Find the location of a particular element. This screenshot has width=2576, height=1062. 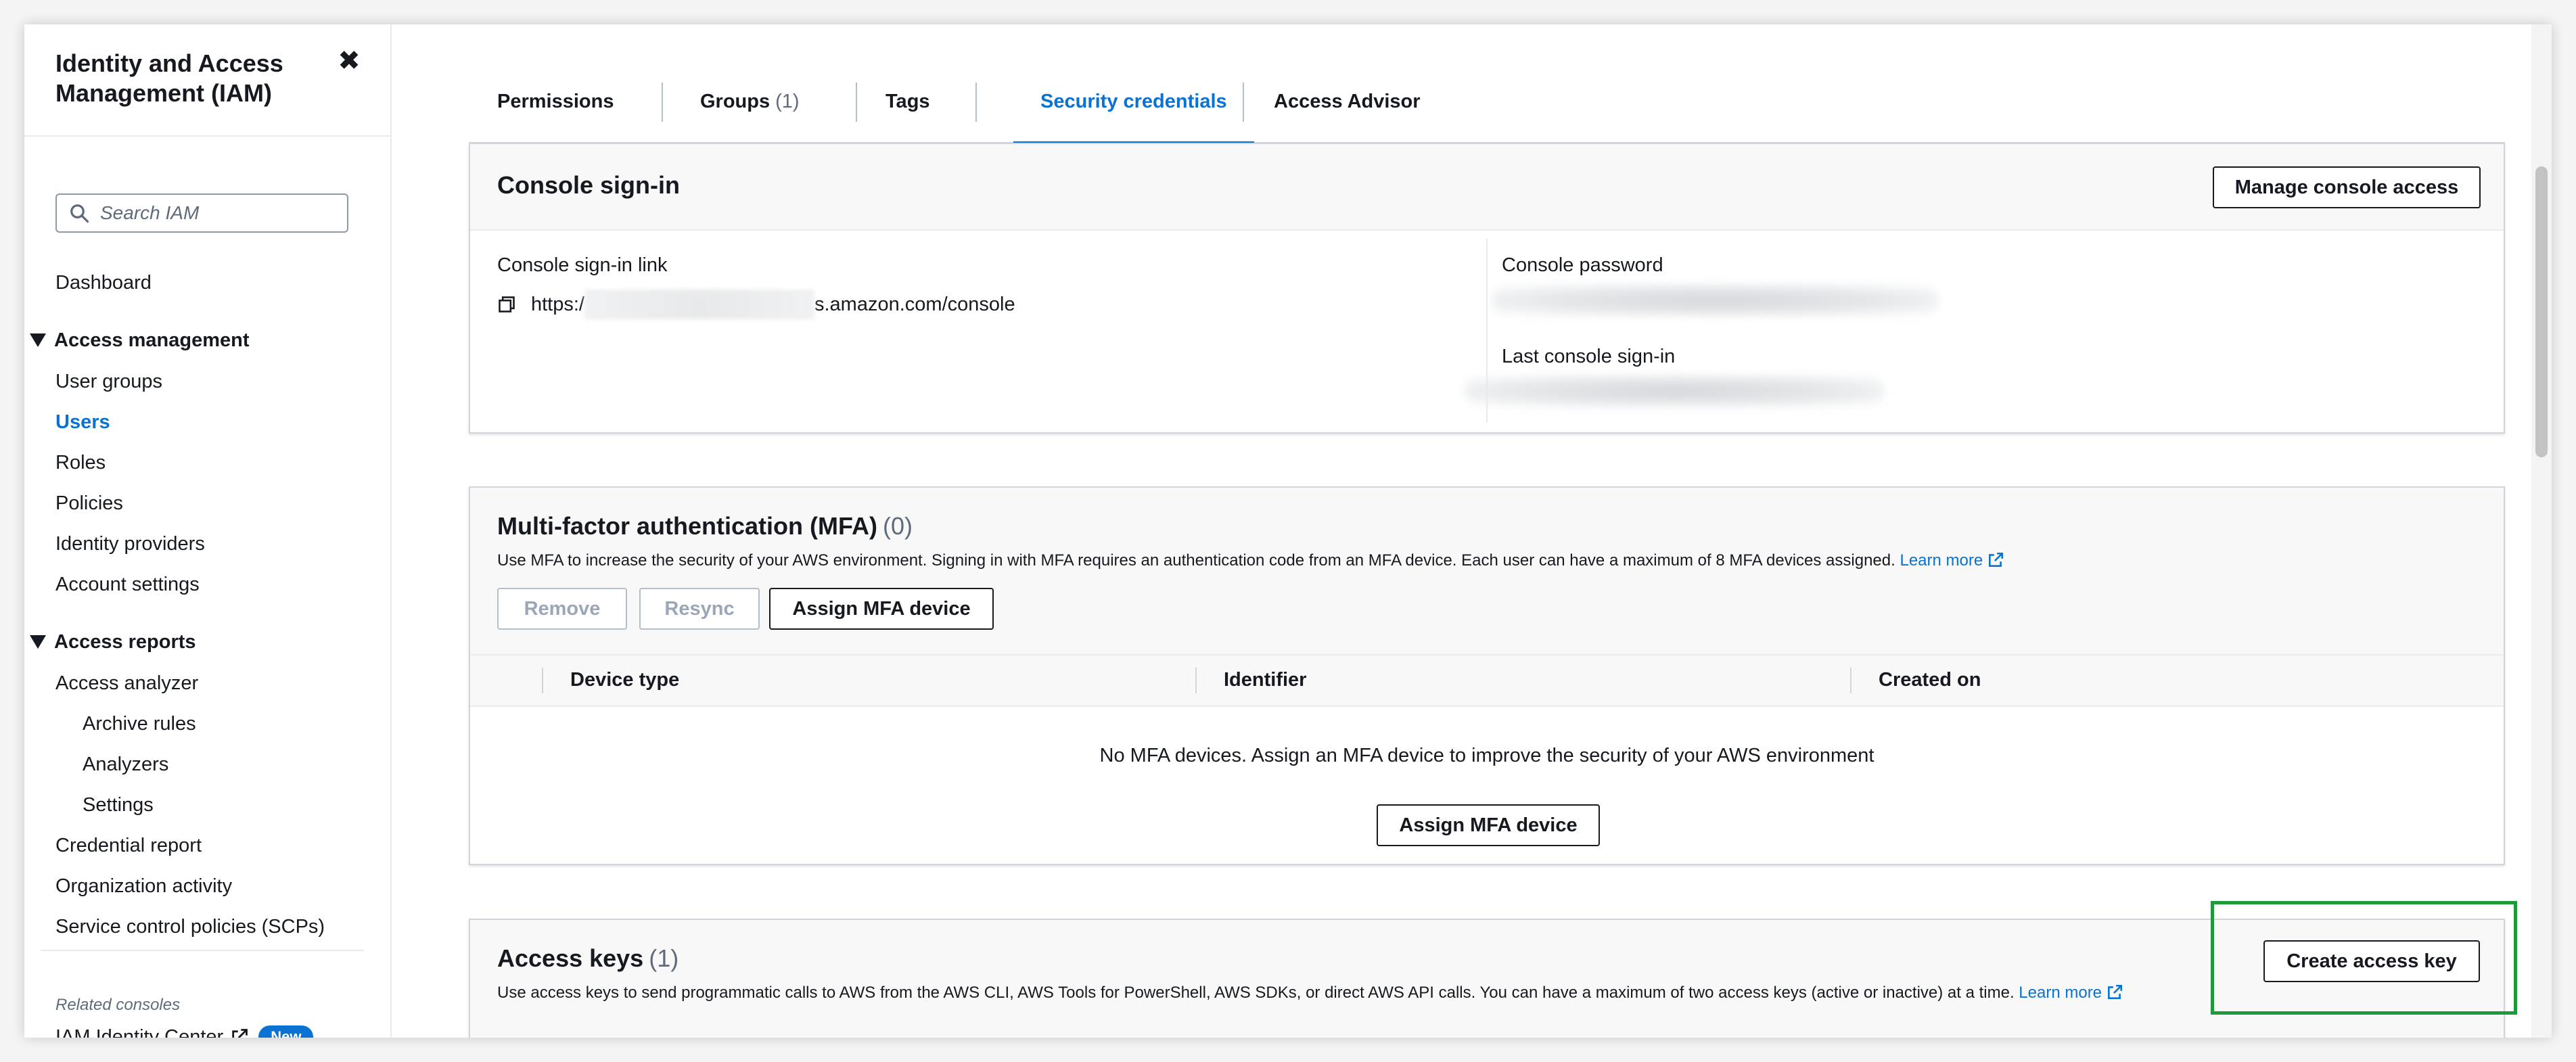

access-keys-learn-more-link: Learn more is located at coordinates (2071, 993).